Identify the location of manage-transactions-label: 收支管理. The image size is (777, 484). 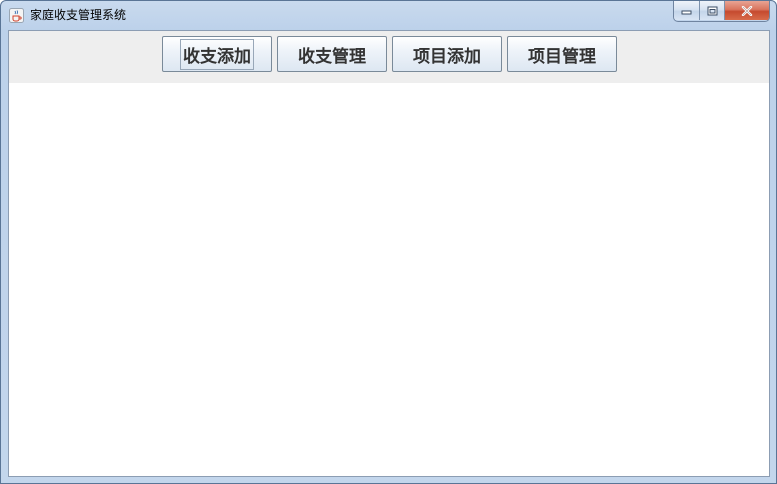
(332, 56).